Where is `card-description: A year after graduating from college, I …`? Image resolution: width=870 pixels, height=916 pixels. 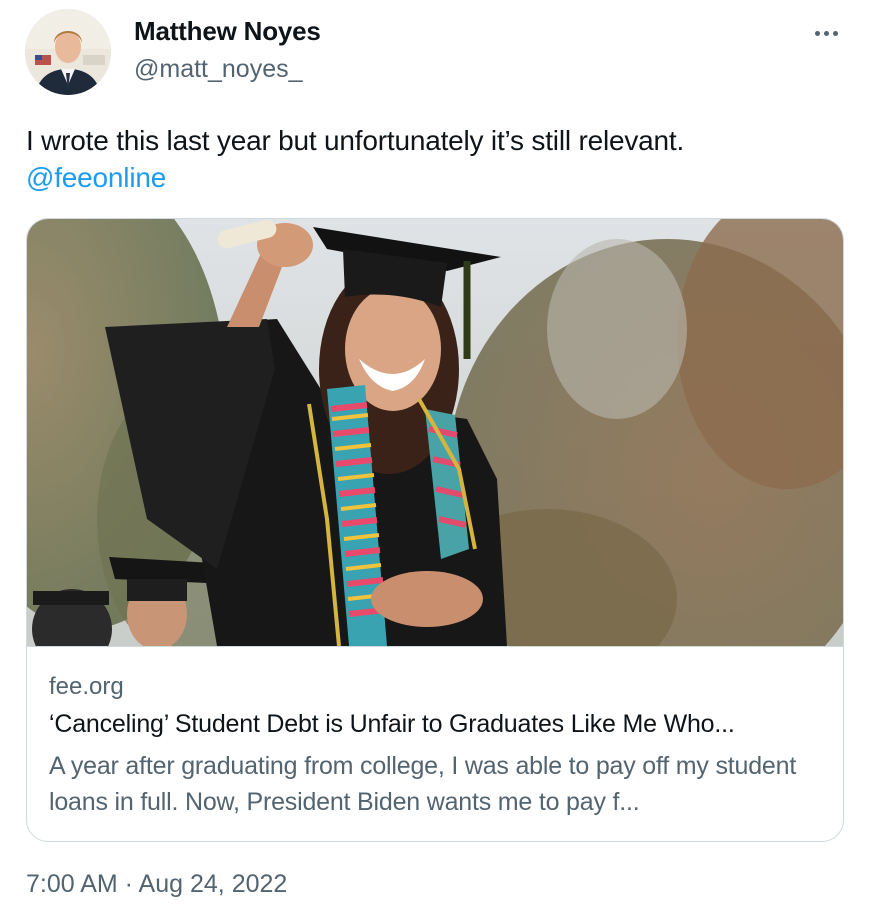 card-description: A year after graduating from college, I … is located at coordinates (423, 784).